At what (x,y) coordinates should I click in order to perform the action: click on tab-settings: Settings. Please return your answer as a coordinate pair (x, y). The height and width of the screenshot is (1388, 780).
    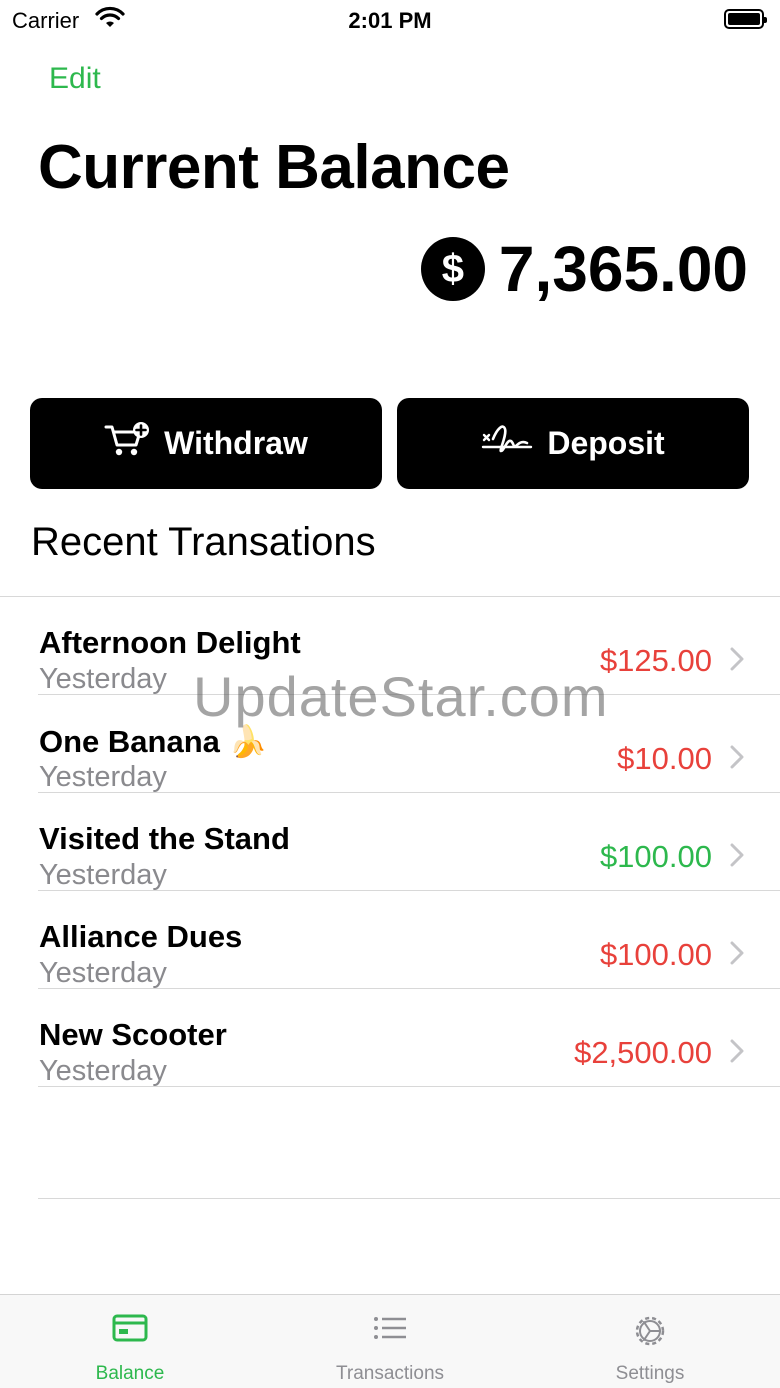
    Looking at the image, I should click on (650, 1341).